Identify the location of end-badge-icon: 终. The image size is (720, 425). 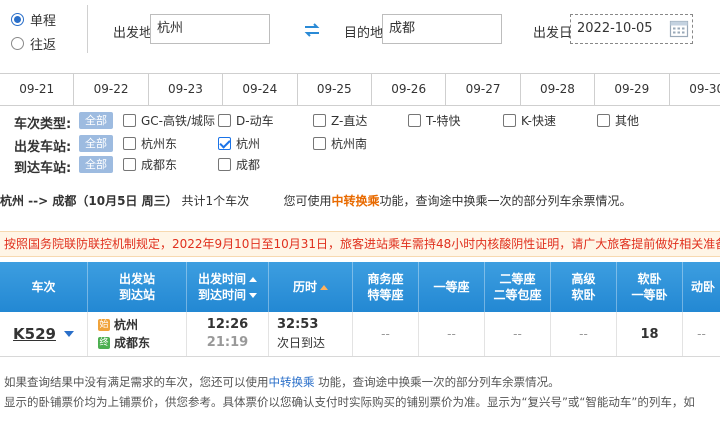
(104, 343).